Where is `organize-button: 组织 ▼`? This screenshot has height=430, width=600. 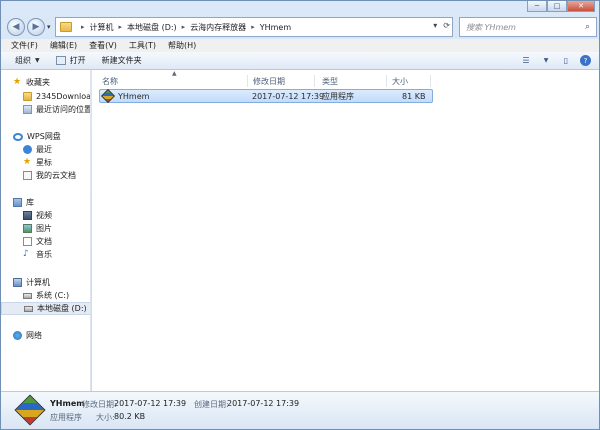
organize-button: 组织 ▼ is located at coordinates (27, 60).